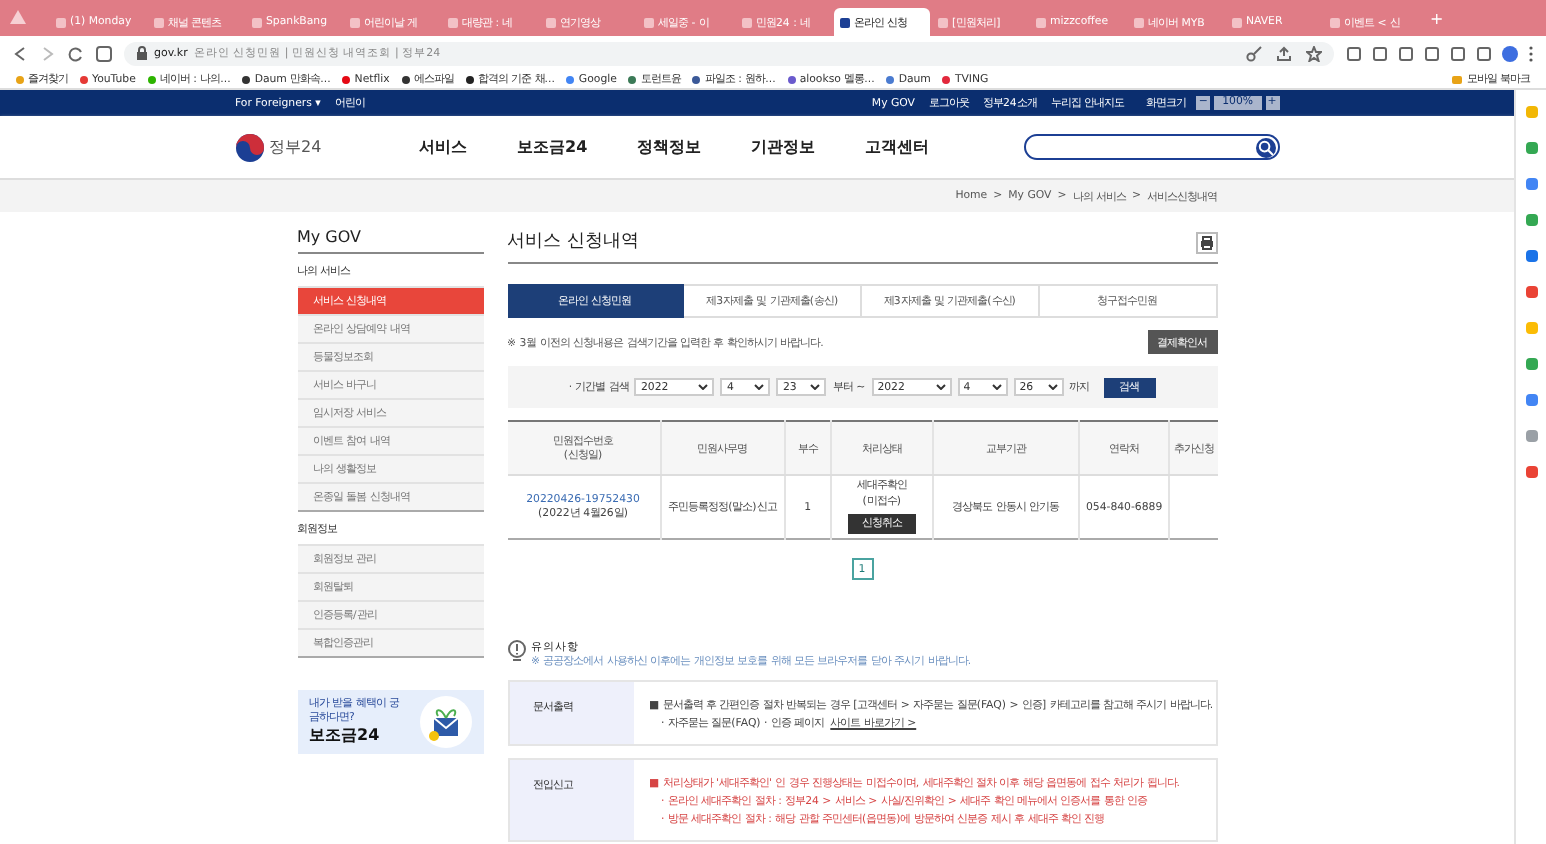  Describe the element at coordinates (76, 53) in the screenshot. I see `reload-icon` at that location.